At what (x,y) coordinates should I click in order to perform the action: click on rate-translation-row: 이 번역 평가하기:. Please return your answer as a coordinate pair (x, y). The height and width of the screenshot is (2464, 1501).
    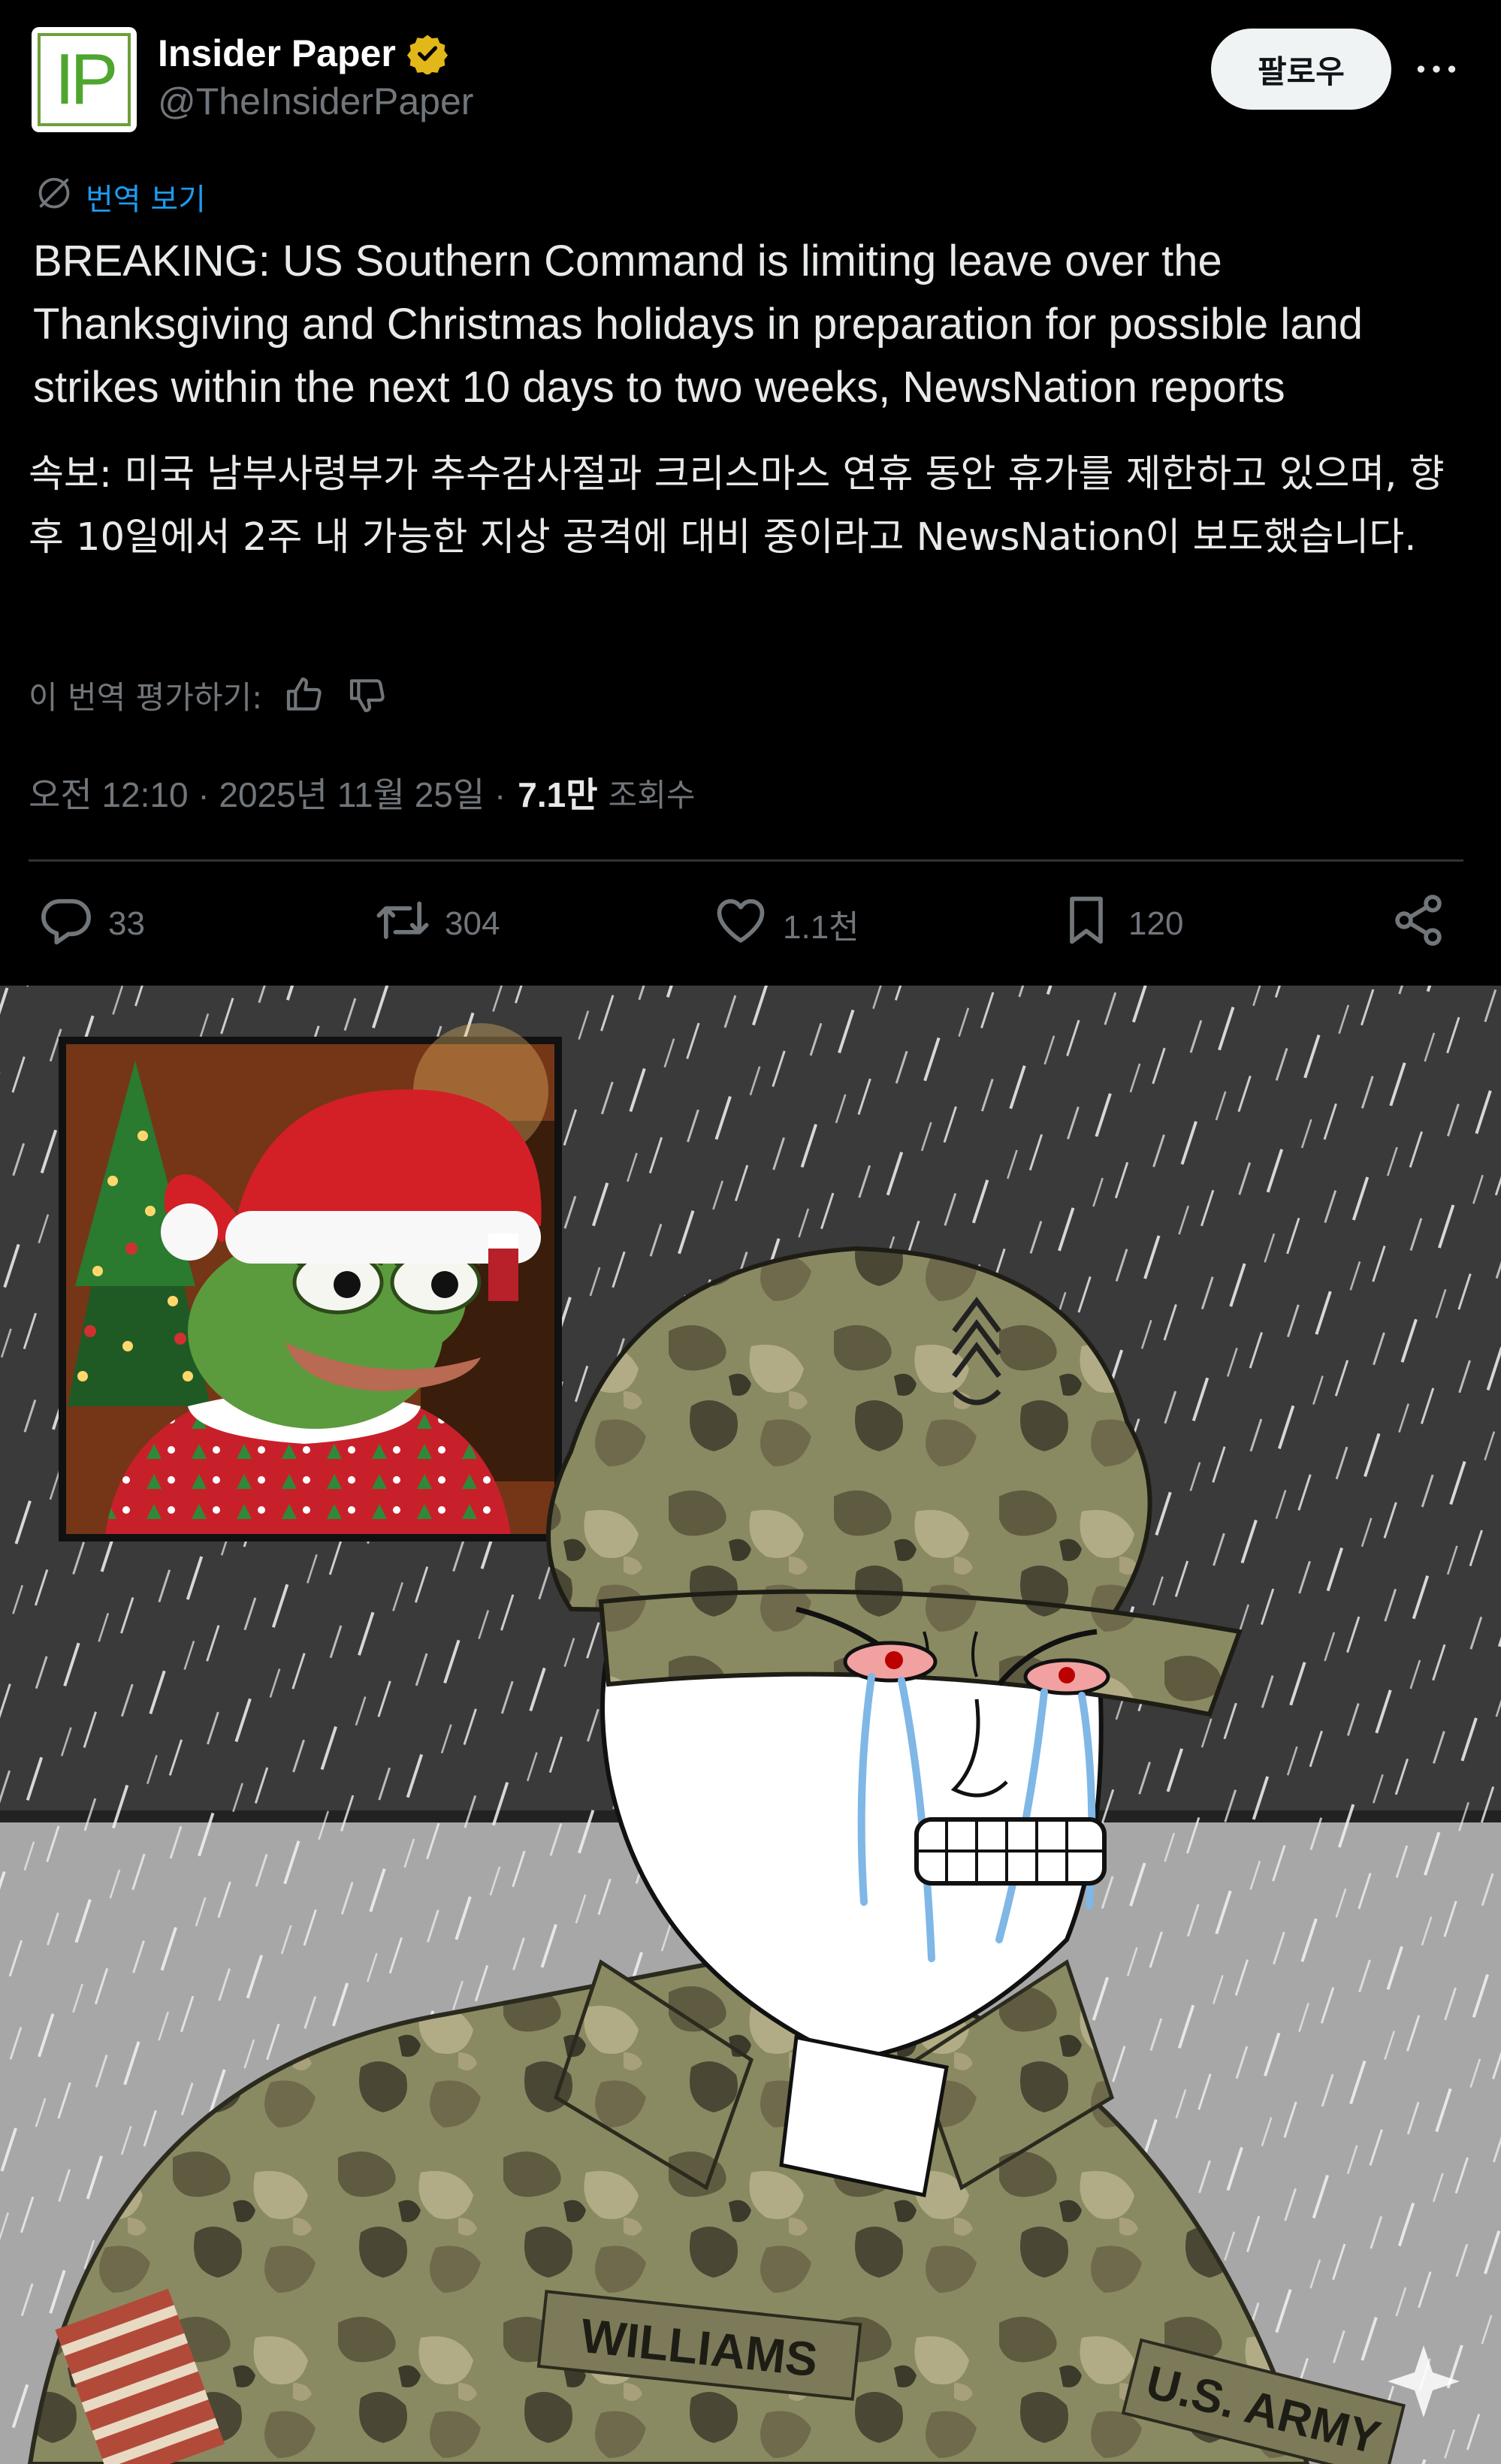
    Looking at the image, I should click on (209, 695).